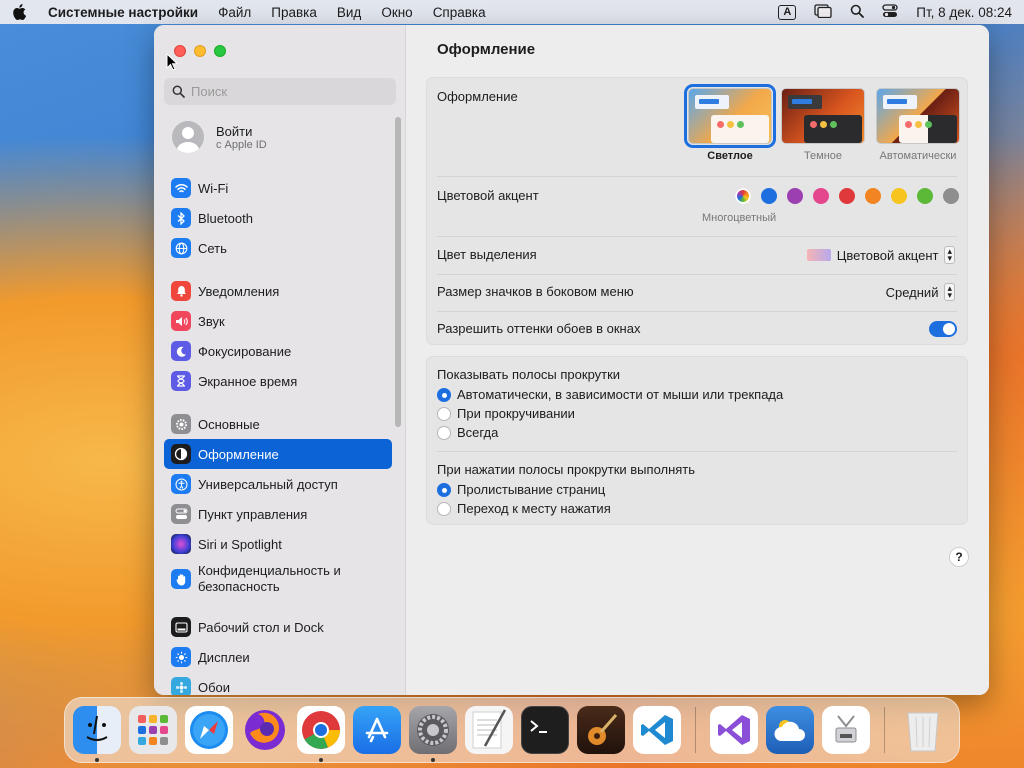  Describe the element at coordinates (790, 730) in the screenshot. I see `dock-weather` at that location.